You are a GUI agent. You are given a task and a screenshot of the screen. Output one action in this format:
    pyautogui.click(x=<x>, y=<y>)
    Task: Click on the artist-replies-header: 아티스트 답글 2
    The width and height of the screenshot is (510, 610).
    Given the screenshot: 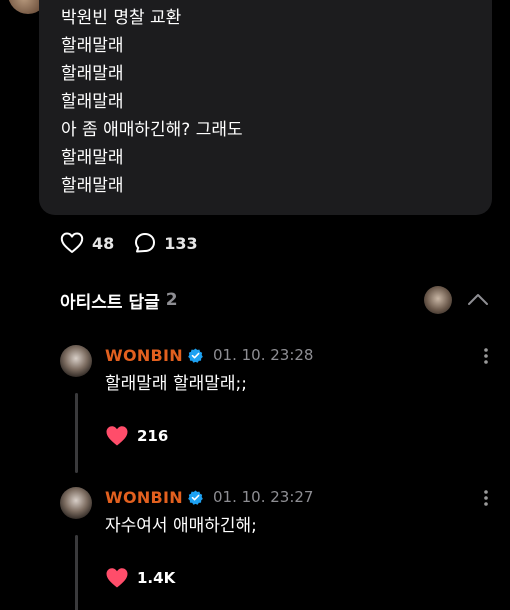 What is the action you would take?
    pyautogui.click(x=285, y=300)
    